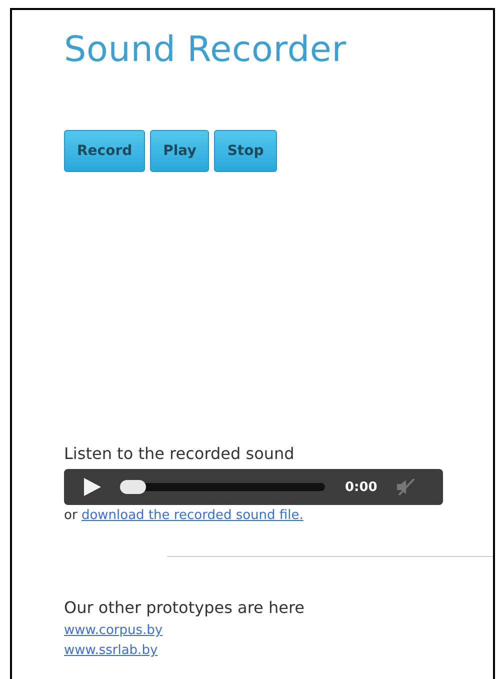 This screenshot has width=499, height=679. Describe the element at coordinates (111, 650) in the screenshot. I see `site-link: www.ssrlab.by` at that location.